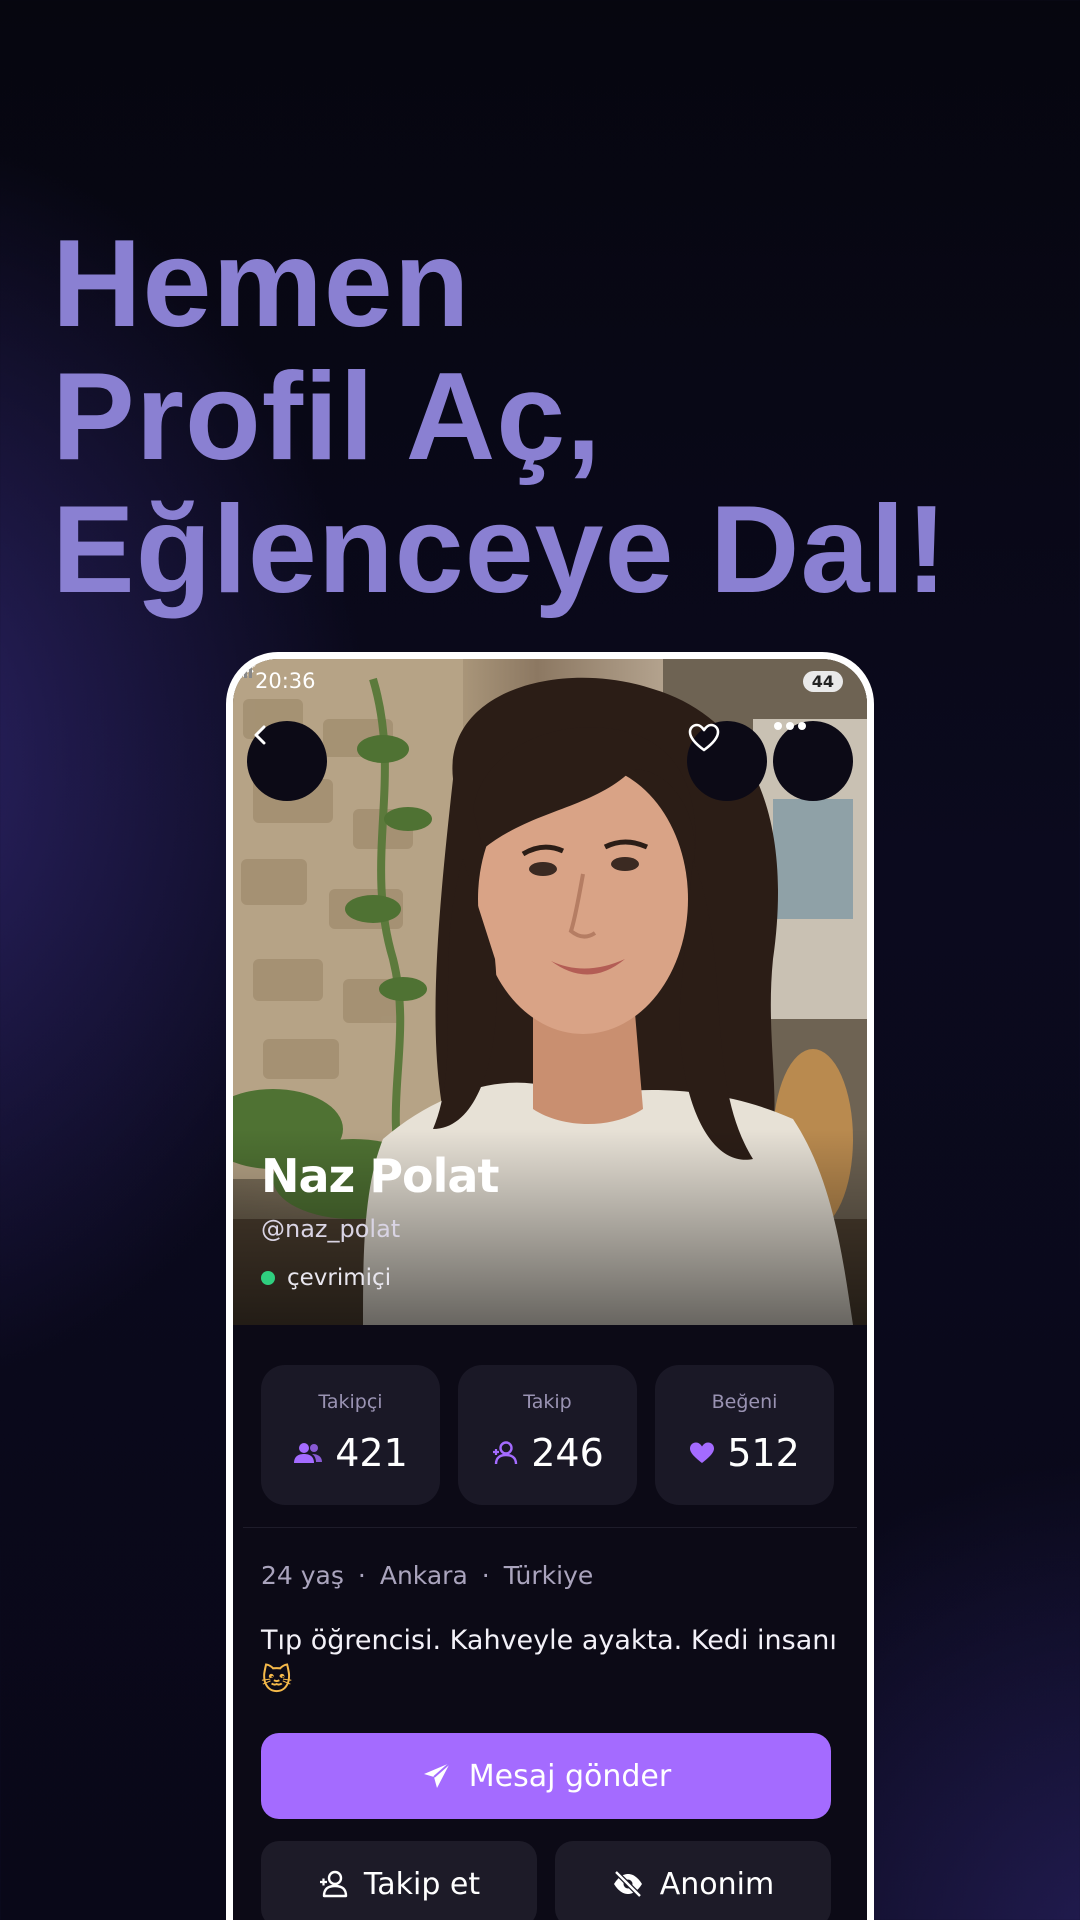 The height and width of the screenshot is (1920, 1080). I want to click on cat-emoji-icon: 🐱, so click(277, 1680).